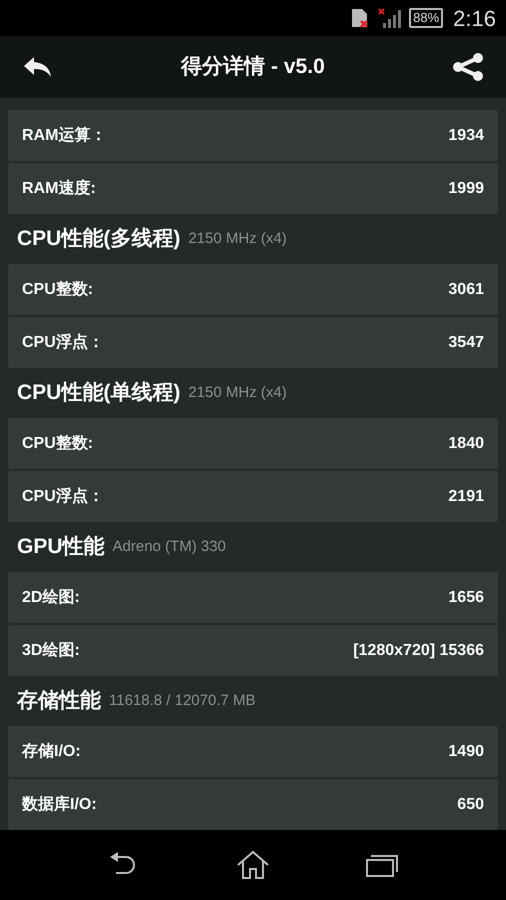  Describe the element at coordinates (64, 136) in the screenshot. I see `score-label: RAM运算：` at that location.